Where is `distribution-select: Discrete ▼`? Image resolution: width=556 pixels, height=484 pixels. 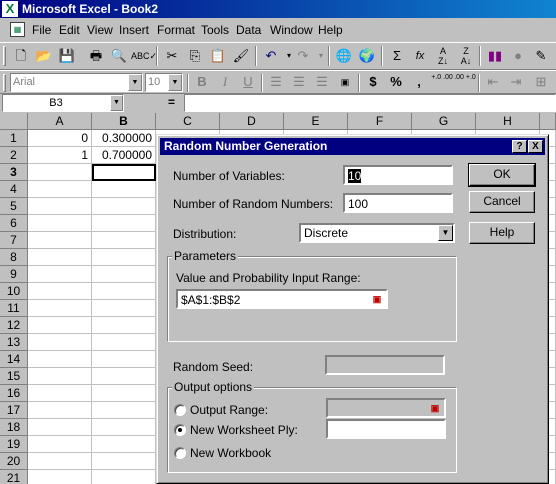 distribution-select: Discrete ▼ is located at coordinates (377, 233).